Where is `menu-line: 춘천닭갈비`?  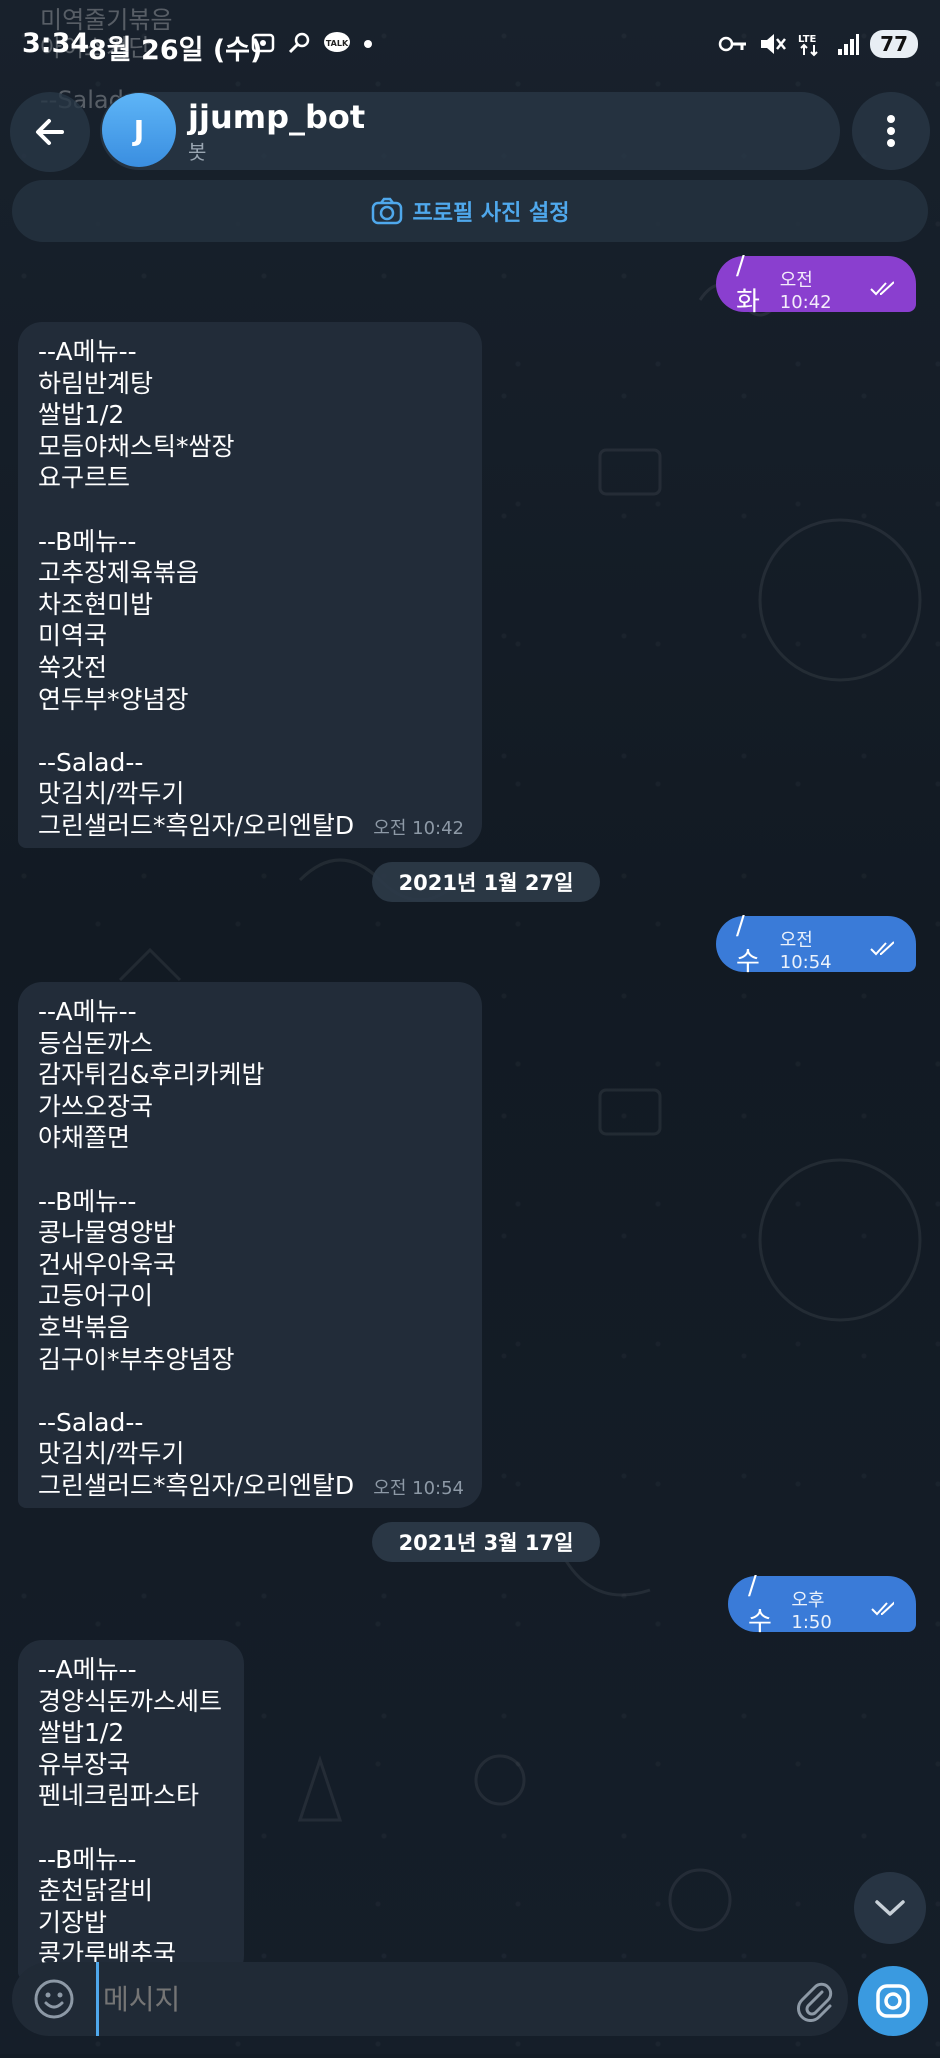 menu-line: 춘천닭갈비 is located at coordinates (96, 1891).